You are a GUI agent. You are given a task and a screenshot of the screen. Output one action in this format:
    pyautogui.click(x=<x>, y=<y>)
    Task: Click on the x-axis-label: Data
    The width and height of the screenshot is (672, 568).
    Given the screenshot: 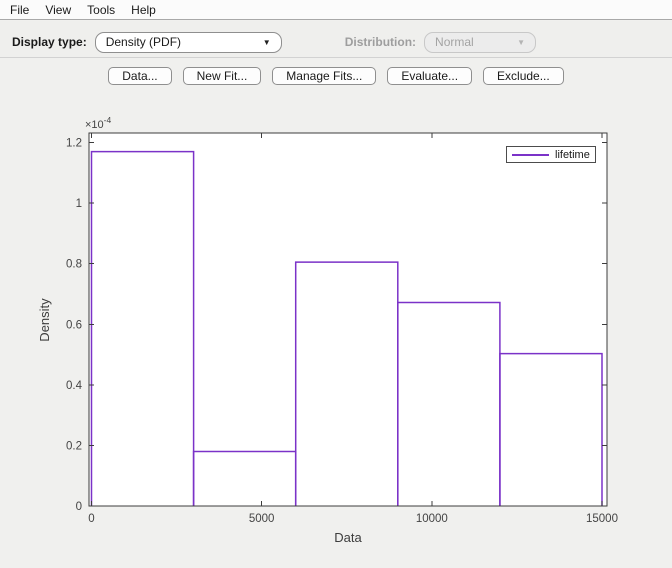 What is the action you would take?
    pyautogui.click(x=348, y=537)
    